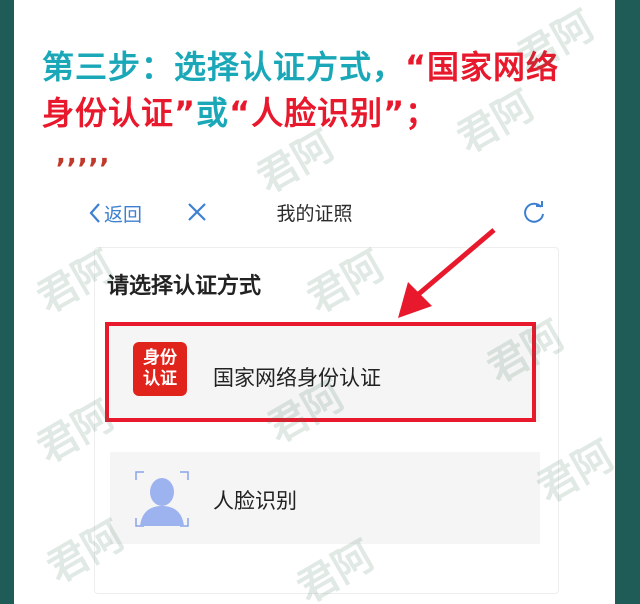  Describe the element at coordinates (224, 67) in the screenshot. I see `heading-step-text: 第三步：选择认证方式，` at that location.